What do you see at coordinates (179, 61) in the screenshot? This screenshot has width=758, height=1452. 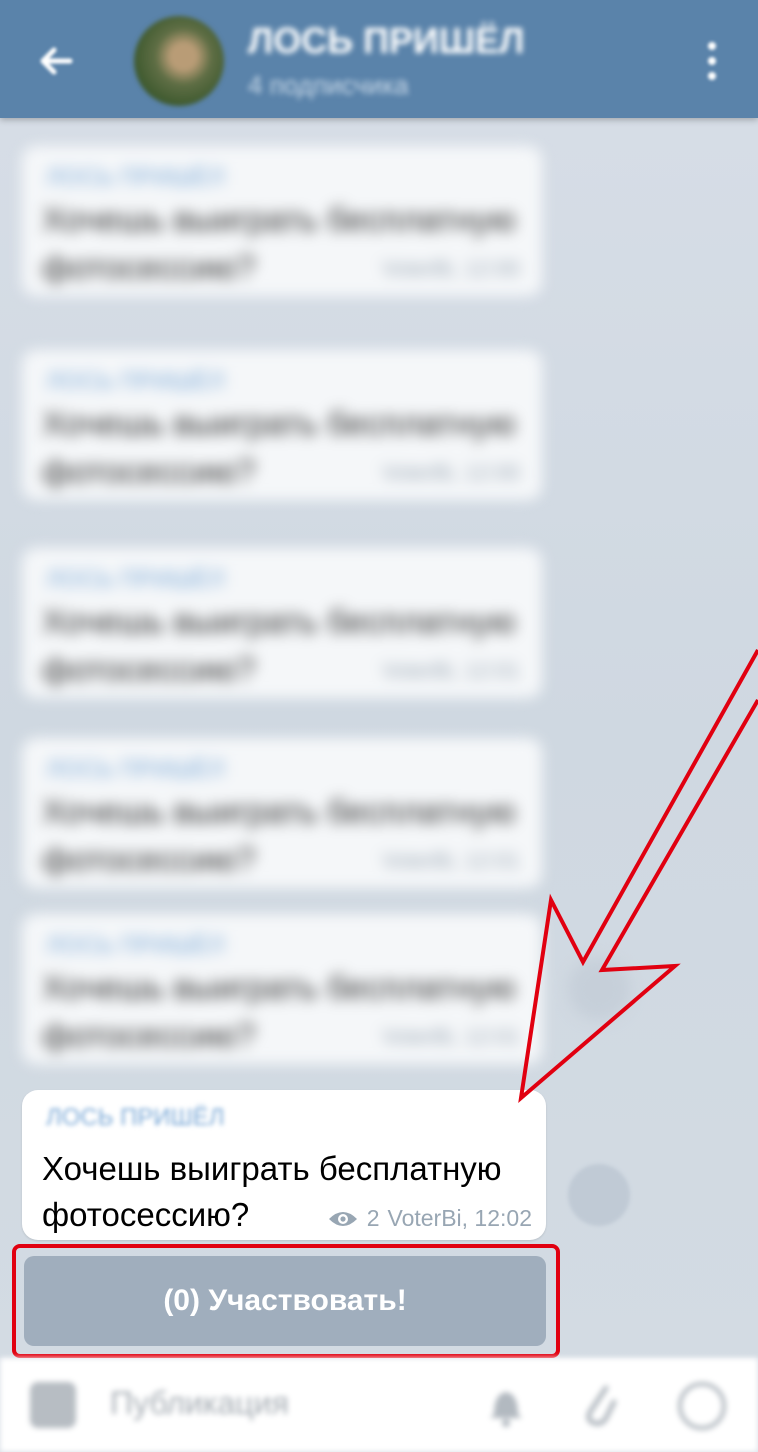 I see `channel-avatar` at bounding box center [179, 61].